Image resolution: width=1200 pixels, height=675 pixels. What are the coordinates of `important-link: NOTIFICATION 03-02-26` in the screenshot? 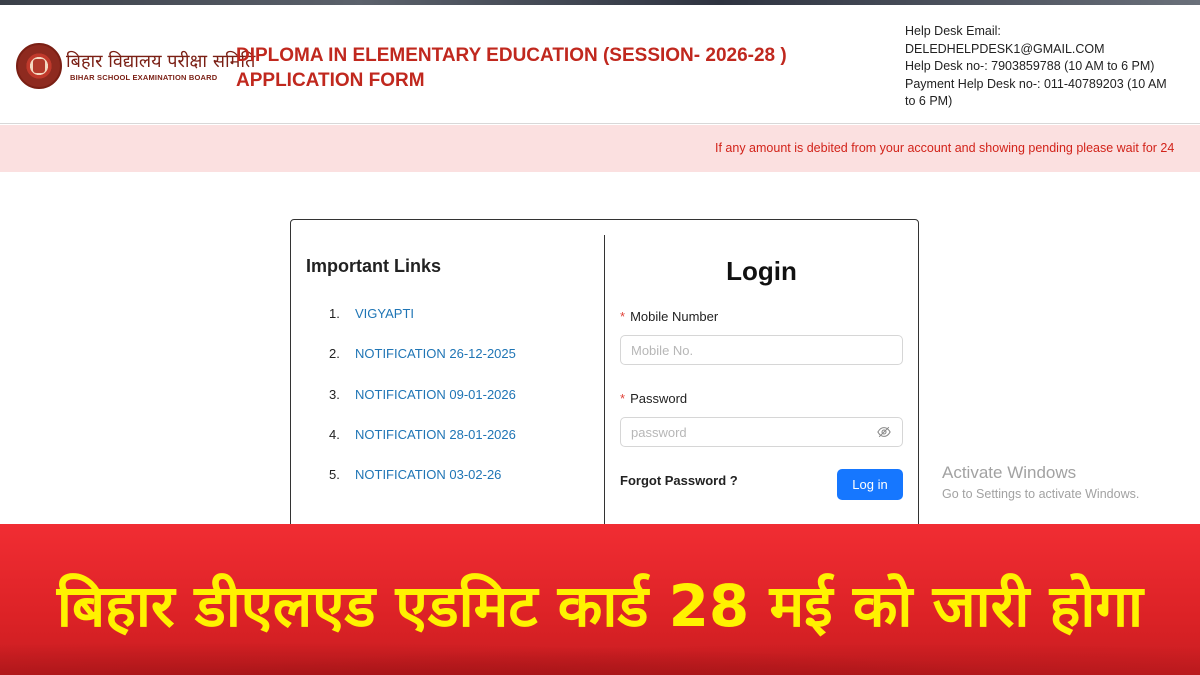 It's located at (428, 487).